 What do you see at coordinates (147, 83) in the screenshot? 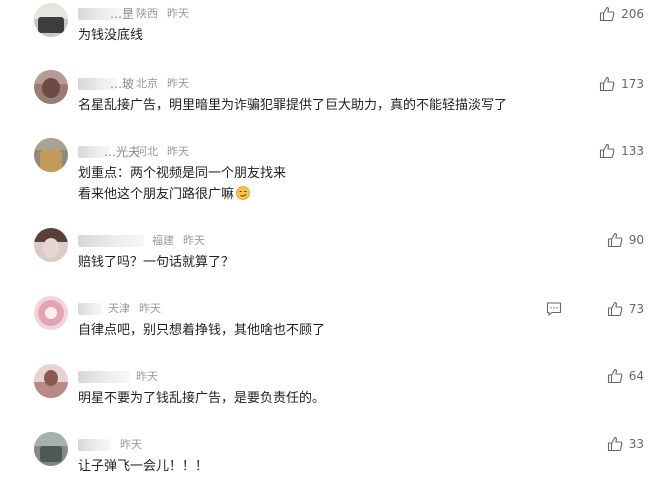
I see `location: 北京` at bounding box center [147, 83].